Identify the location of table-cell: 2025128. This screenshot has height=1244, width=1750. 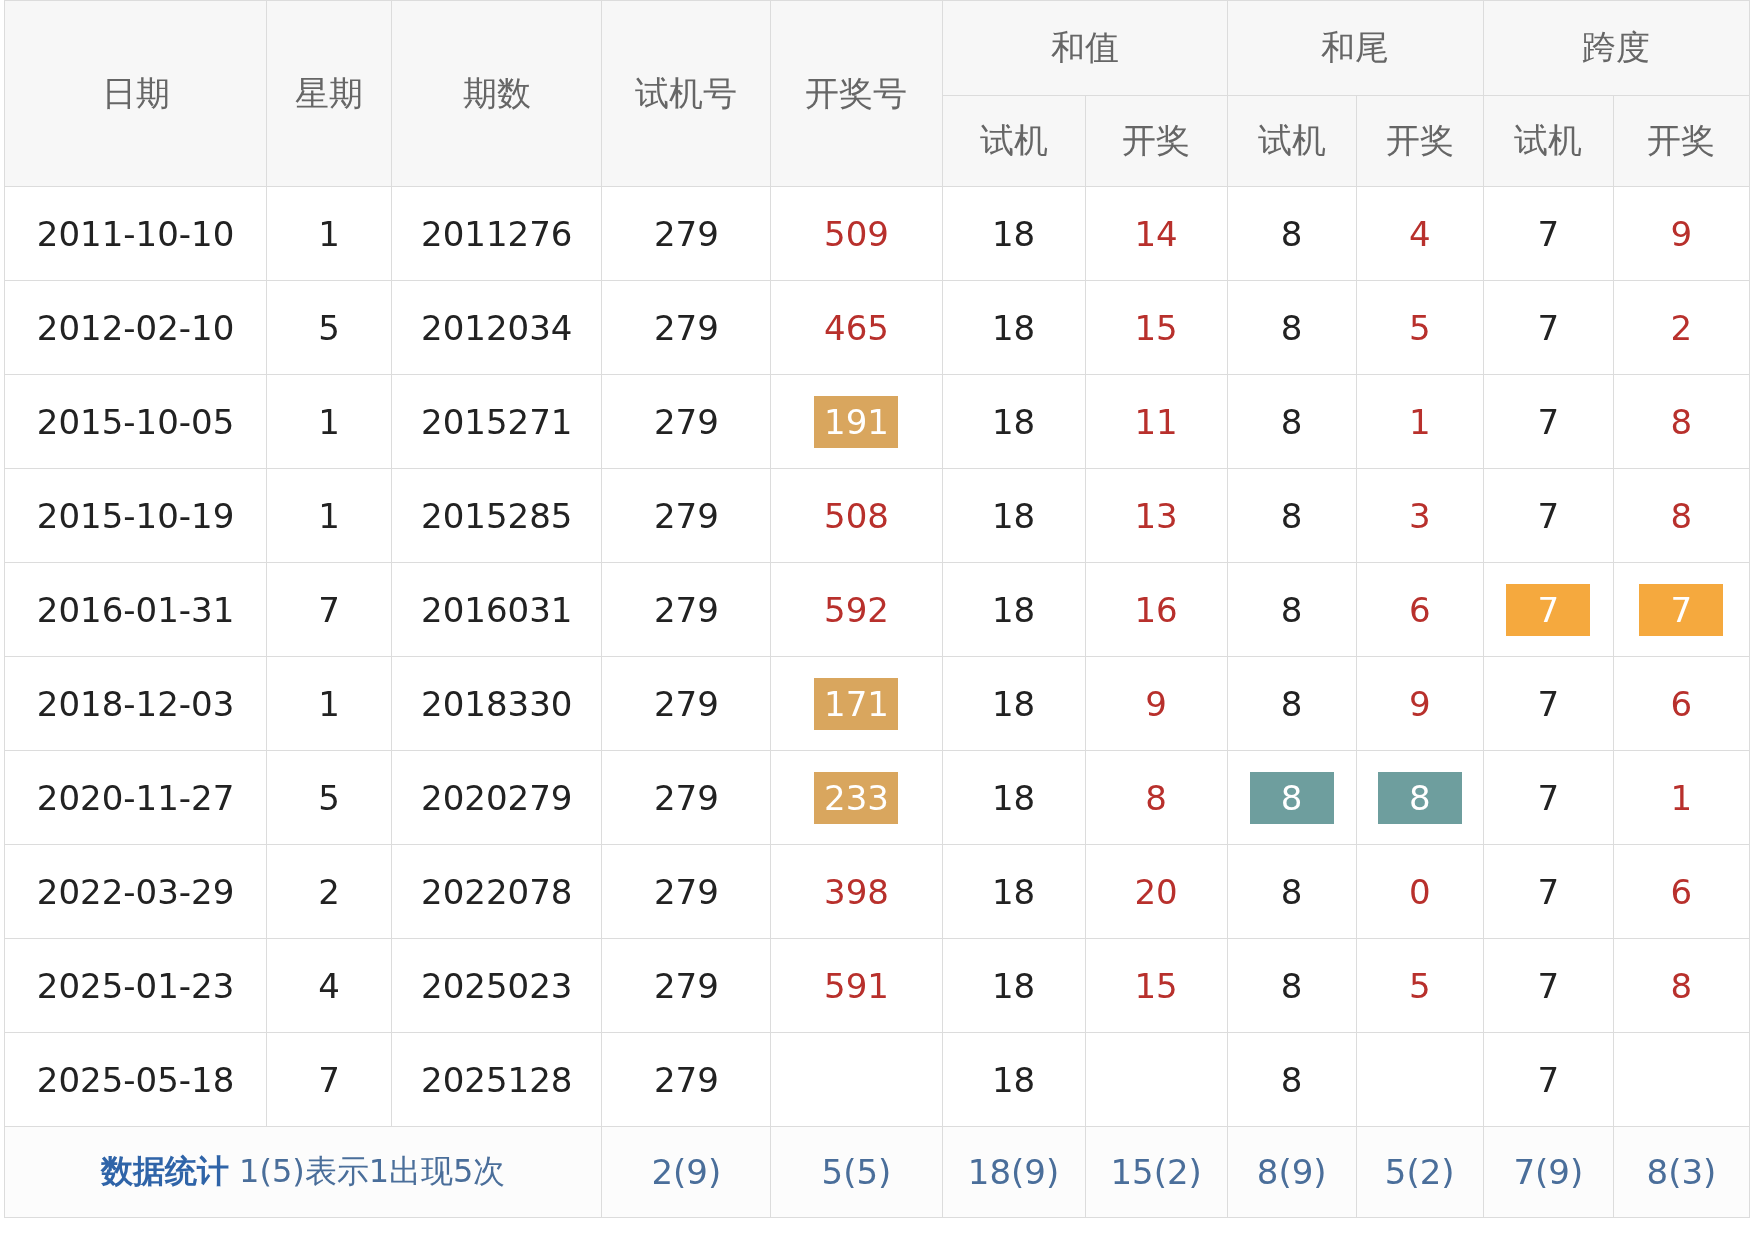
(497, 1079).